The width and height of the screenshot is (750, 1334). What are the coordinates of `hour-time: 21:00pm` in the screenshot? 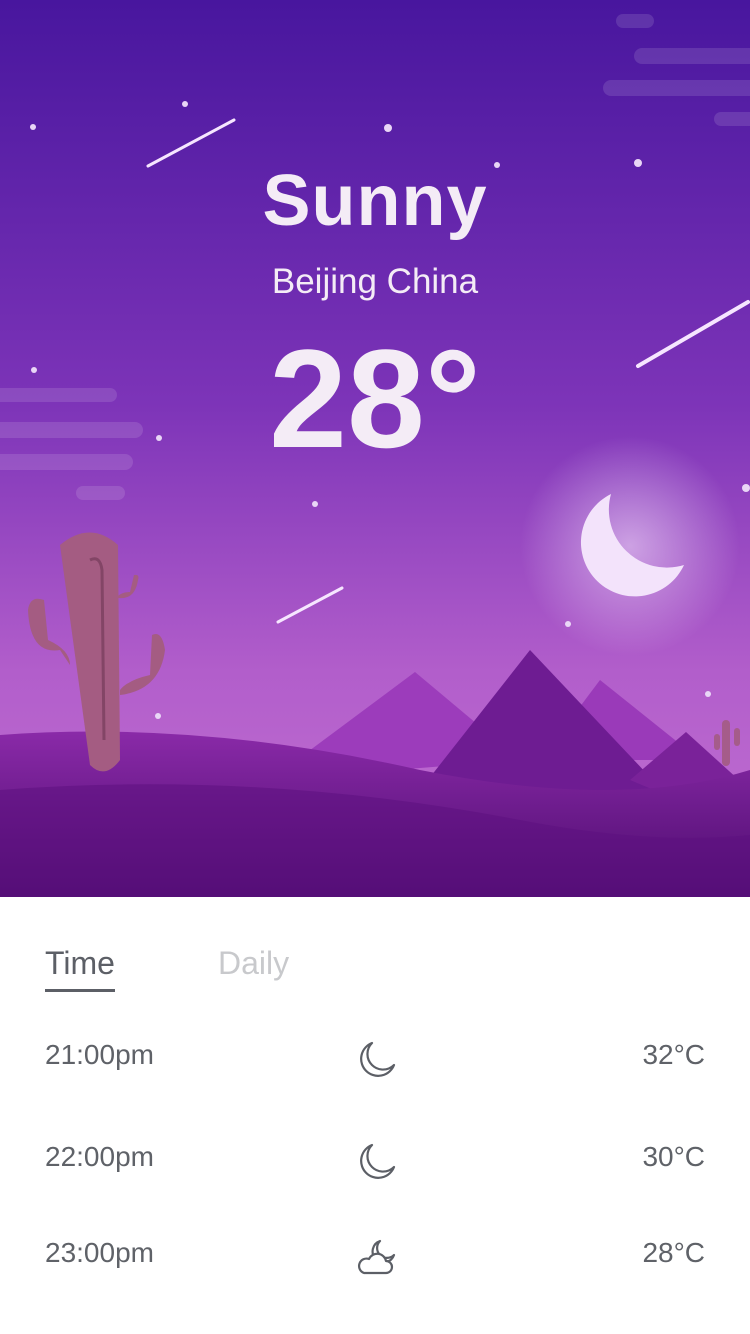 It's located at (99, 1054).